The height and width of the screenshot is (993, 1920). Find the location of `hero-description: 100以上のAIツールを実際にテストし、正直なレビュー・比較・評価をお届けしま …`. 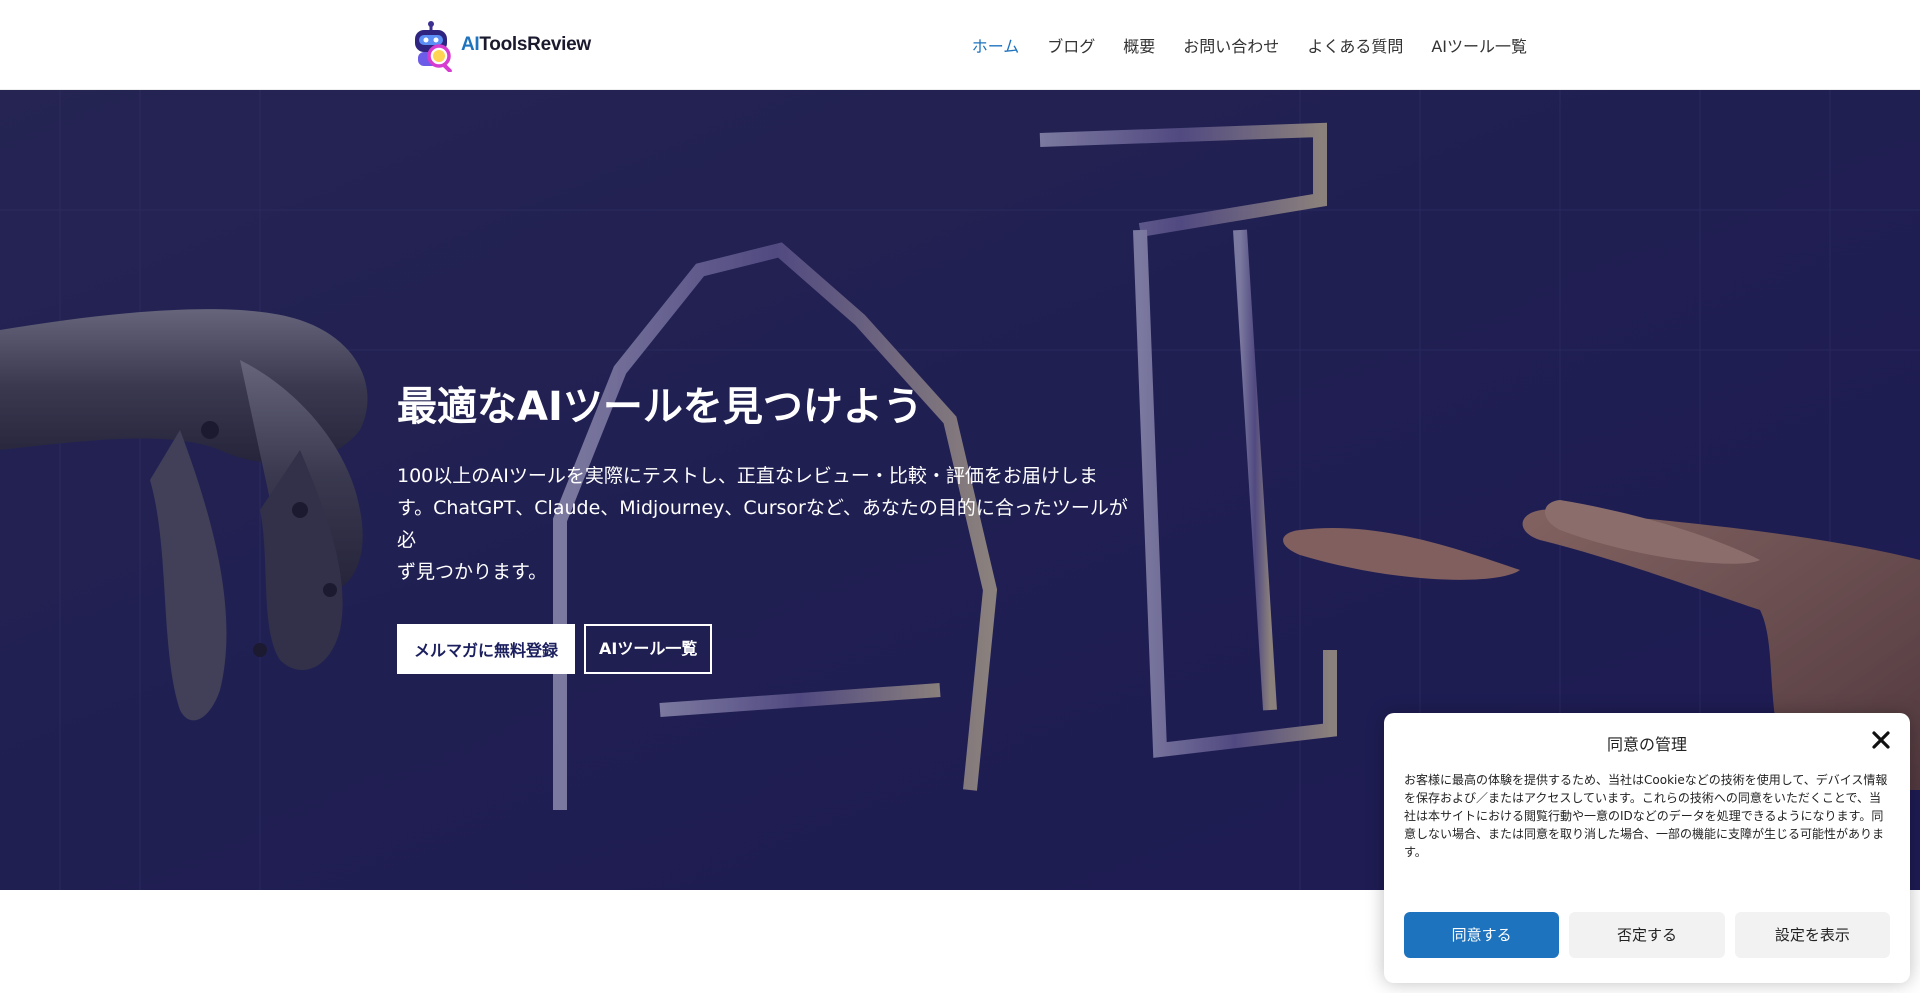

hero-description: 100以上のAIツールを実際にテストし、正直なレビュー・比較・評価をお届けしま … is located at coordinates (767, 524).